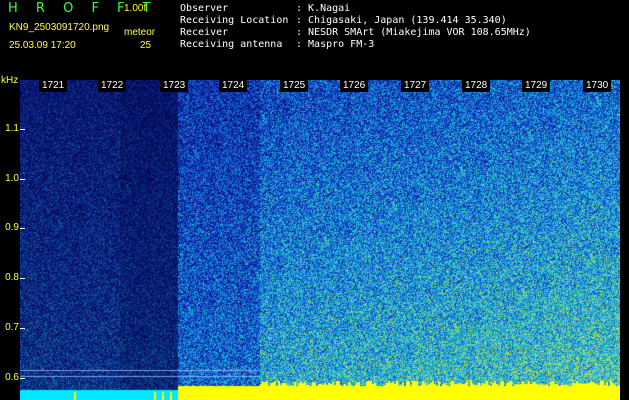  Describe the element at coordinates (12, 277) in the screenshot. I see `y-tick-label: 0.8` at that location.